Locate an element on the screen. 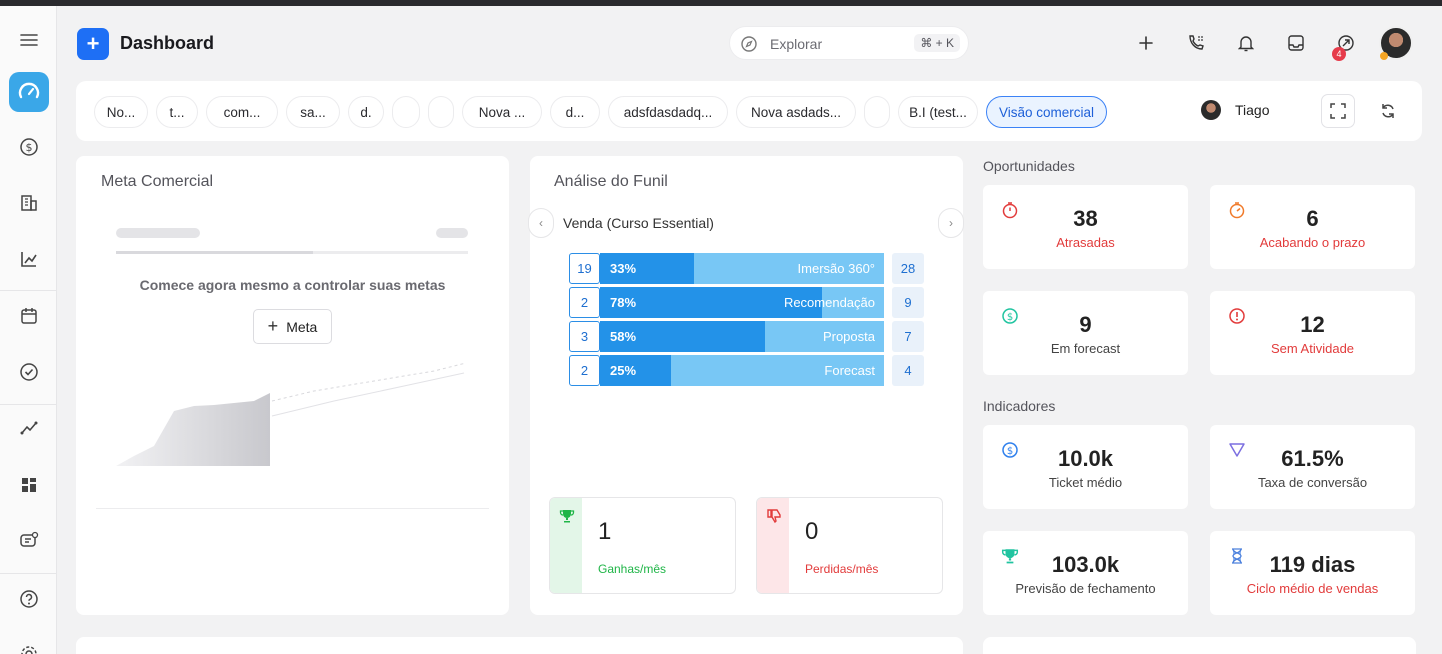  trend-icon is located at coordinates (29, 428).